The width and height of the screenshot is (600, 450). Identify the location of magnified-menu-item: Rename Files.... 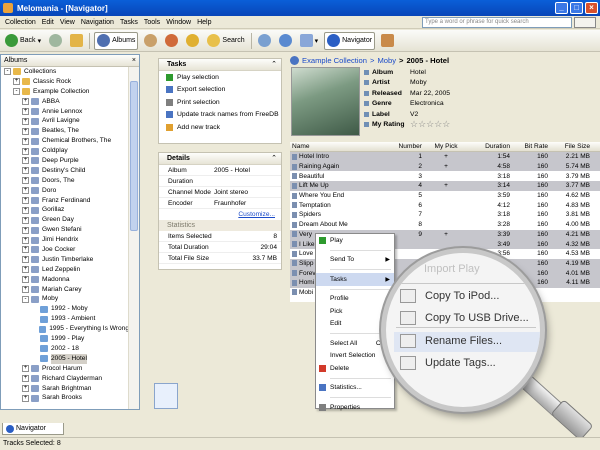
(451, 341).